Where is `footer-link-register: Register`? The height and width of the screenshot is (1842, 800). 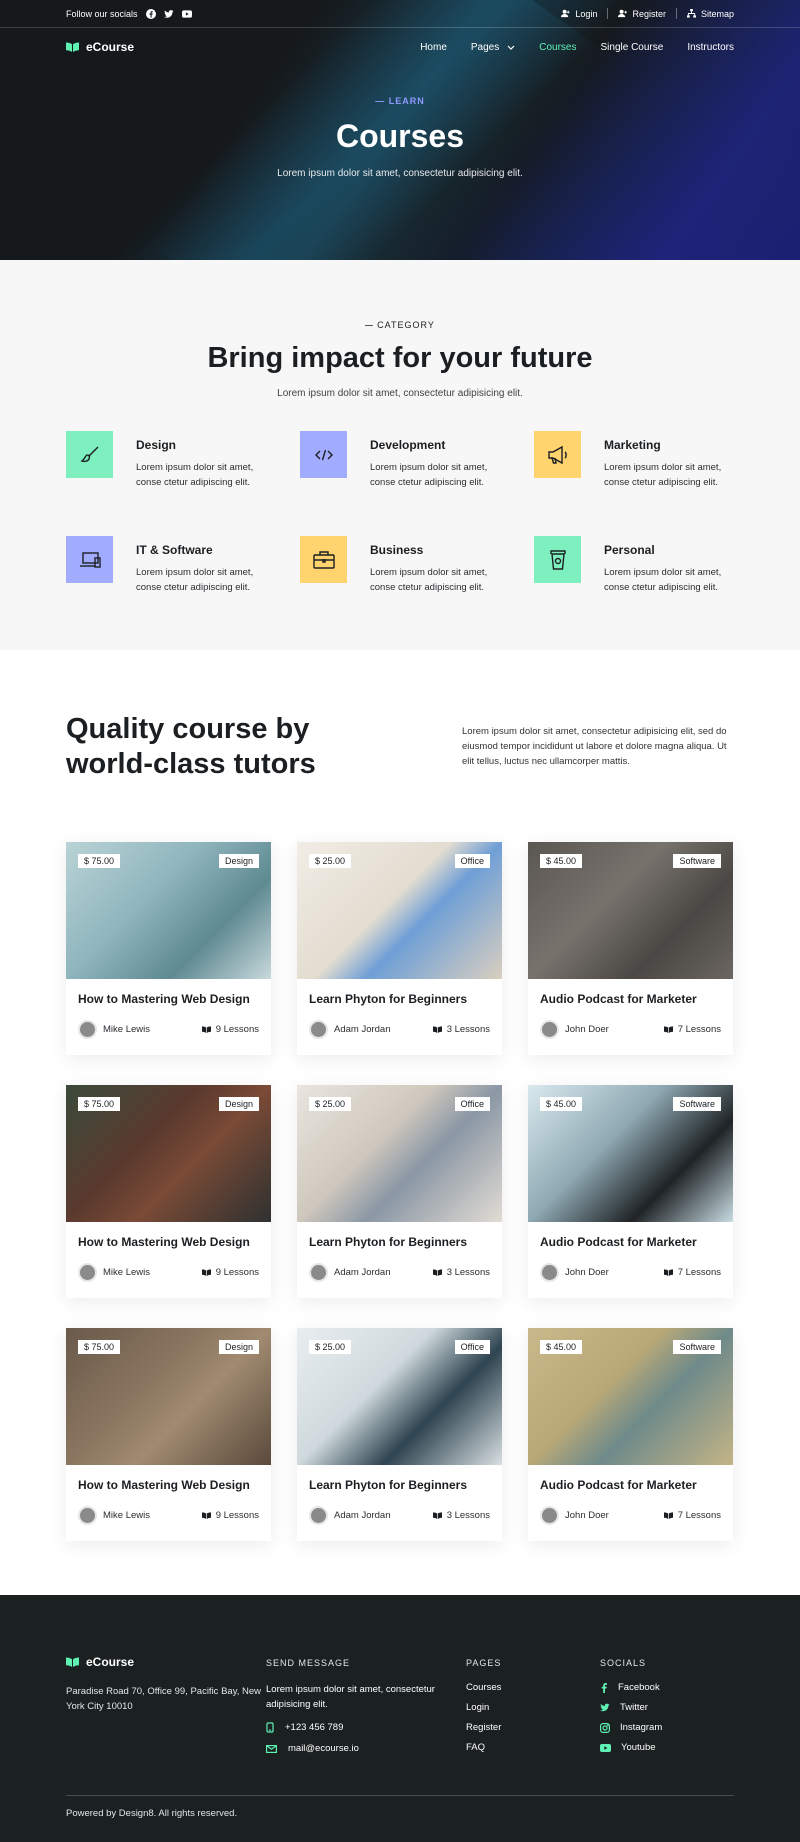 footer-link-register: Register is located at coordinates (533, 1727).